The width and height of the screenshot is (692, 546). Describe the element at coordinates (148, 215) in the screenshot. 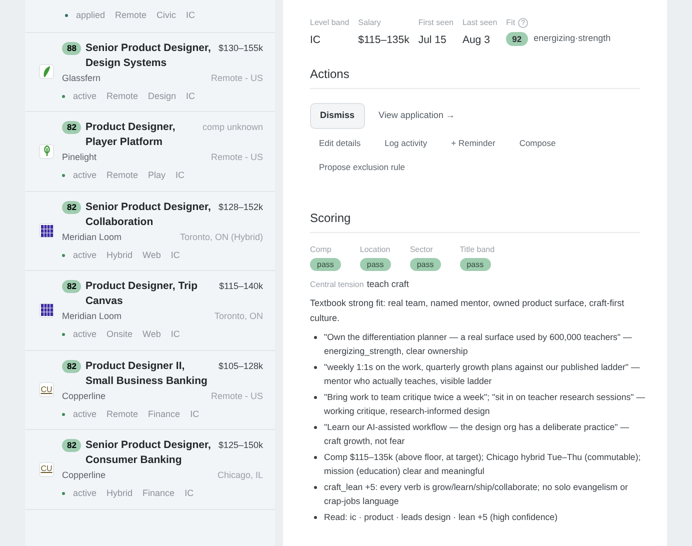

I see `job-title: Senior Product Designer, Collaboration` at that location.